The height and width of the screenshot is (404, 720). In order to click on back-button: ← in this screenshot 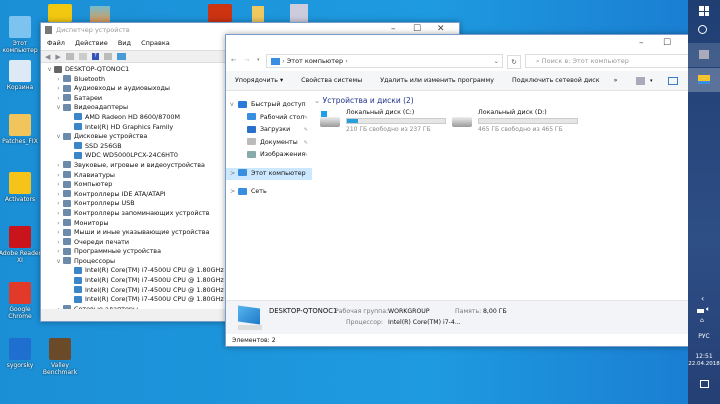, I will do `click(233, 60)`.